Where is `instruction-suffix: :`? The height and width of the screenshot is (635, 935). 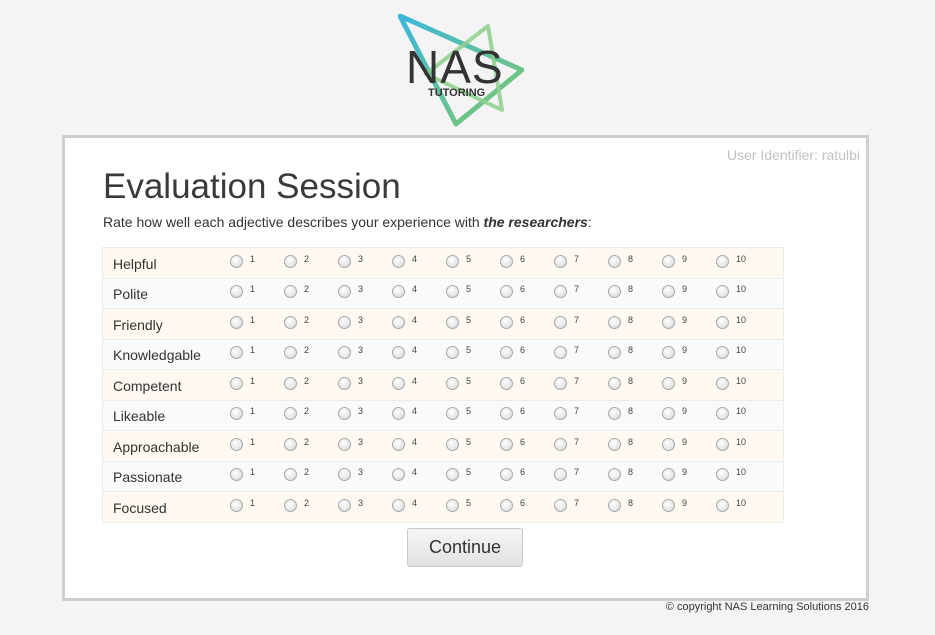 instruction-suffix: : is located at coordinates (589, 222).